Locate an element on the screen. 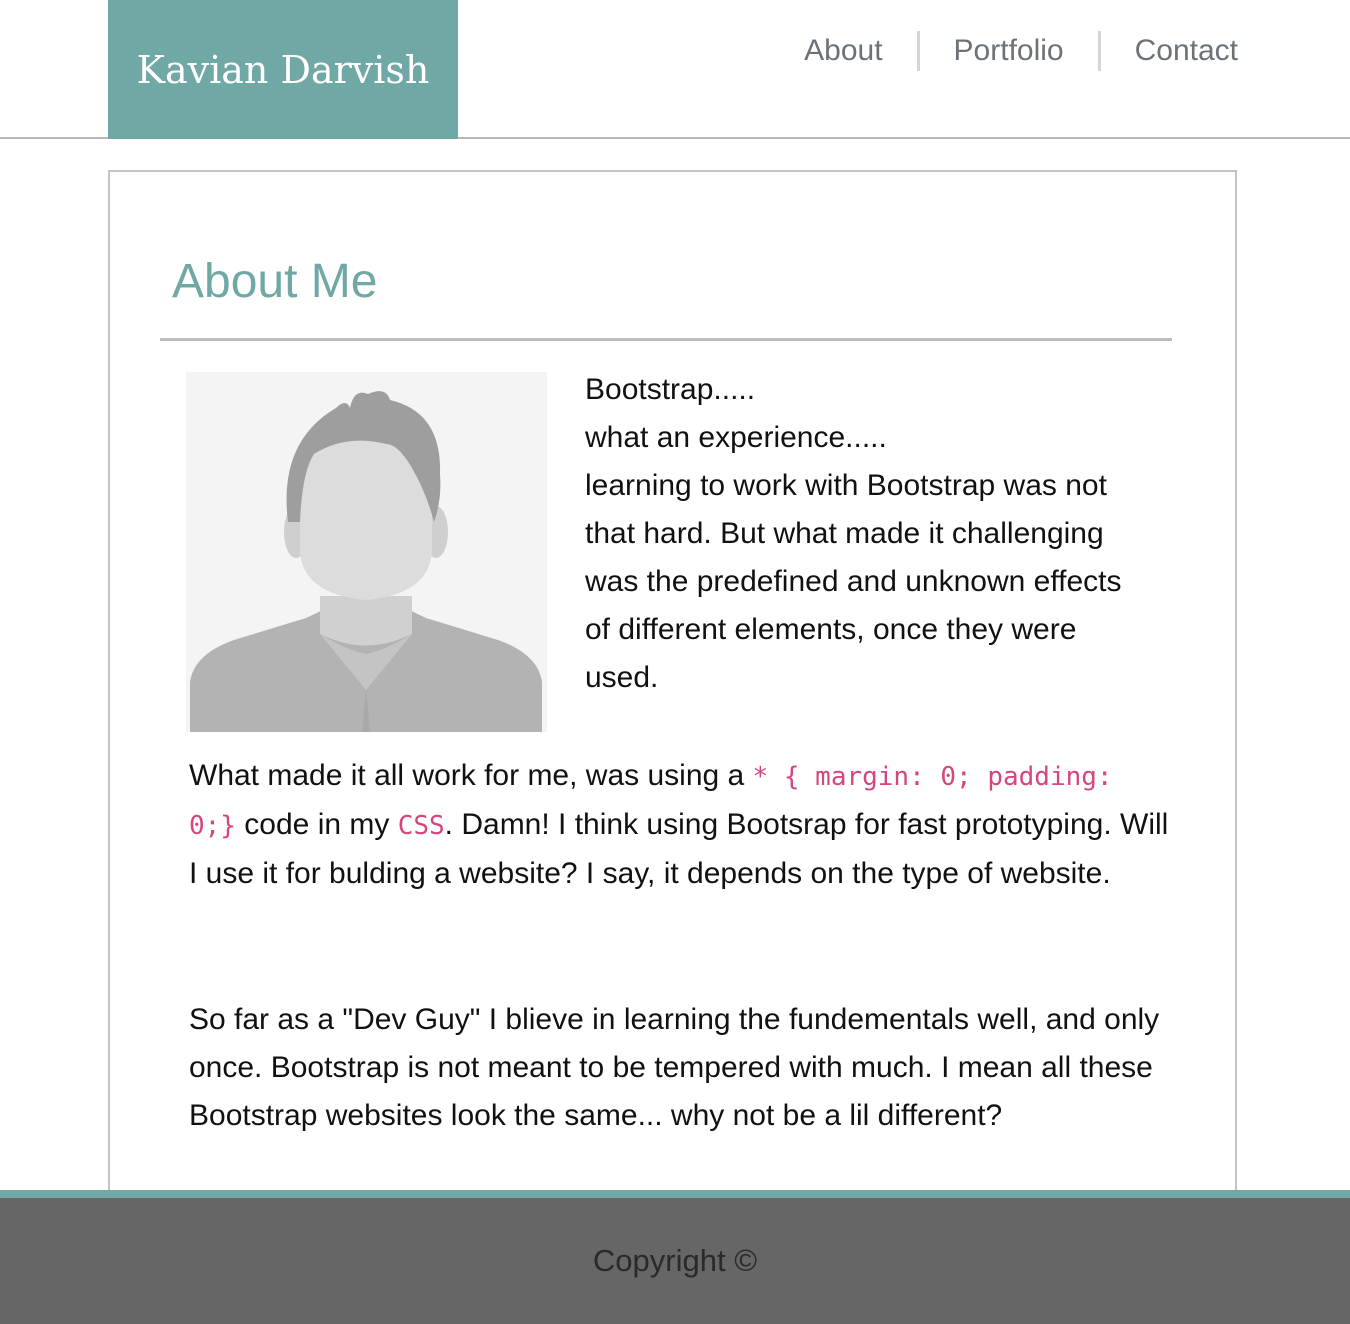 This screenshot has width=1350, height=1324. nav-link-contact: Contact is located at coordinates (1169, 51).